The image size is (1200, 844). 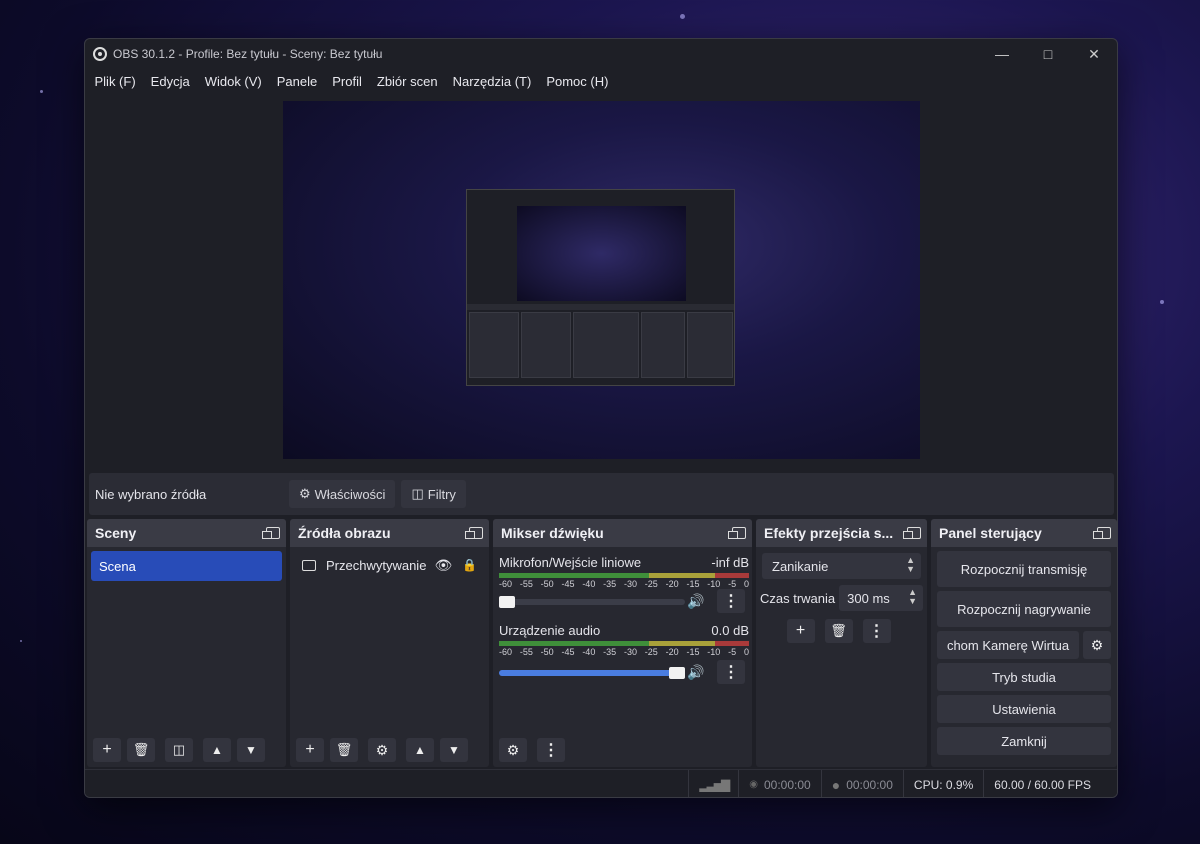 What do you see at coordinates (151, 494) in the screenshot?
I see `no-source-label: Nie wybrano źródła` at bounding box center [151, 494].